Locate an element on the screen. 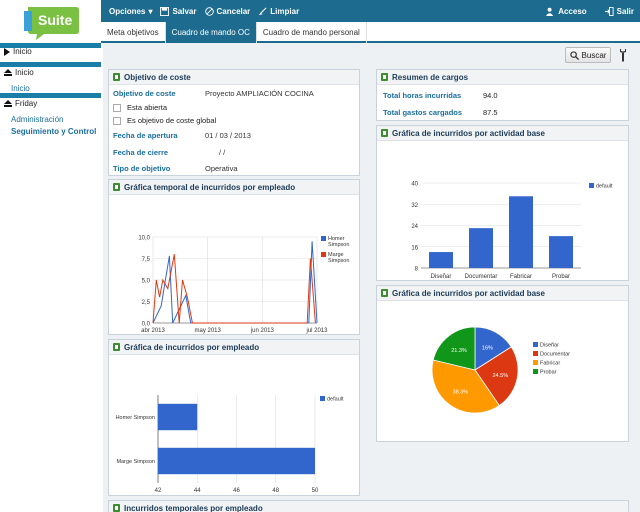 This screenshot has height=512, width=640. tab-cuadro-mando-oc: Cuadro de mando OC is located at coordinates (211, 32).